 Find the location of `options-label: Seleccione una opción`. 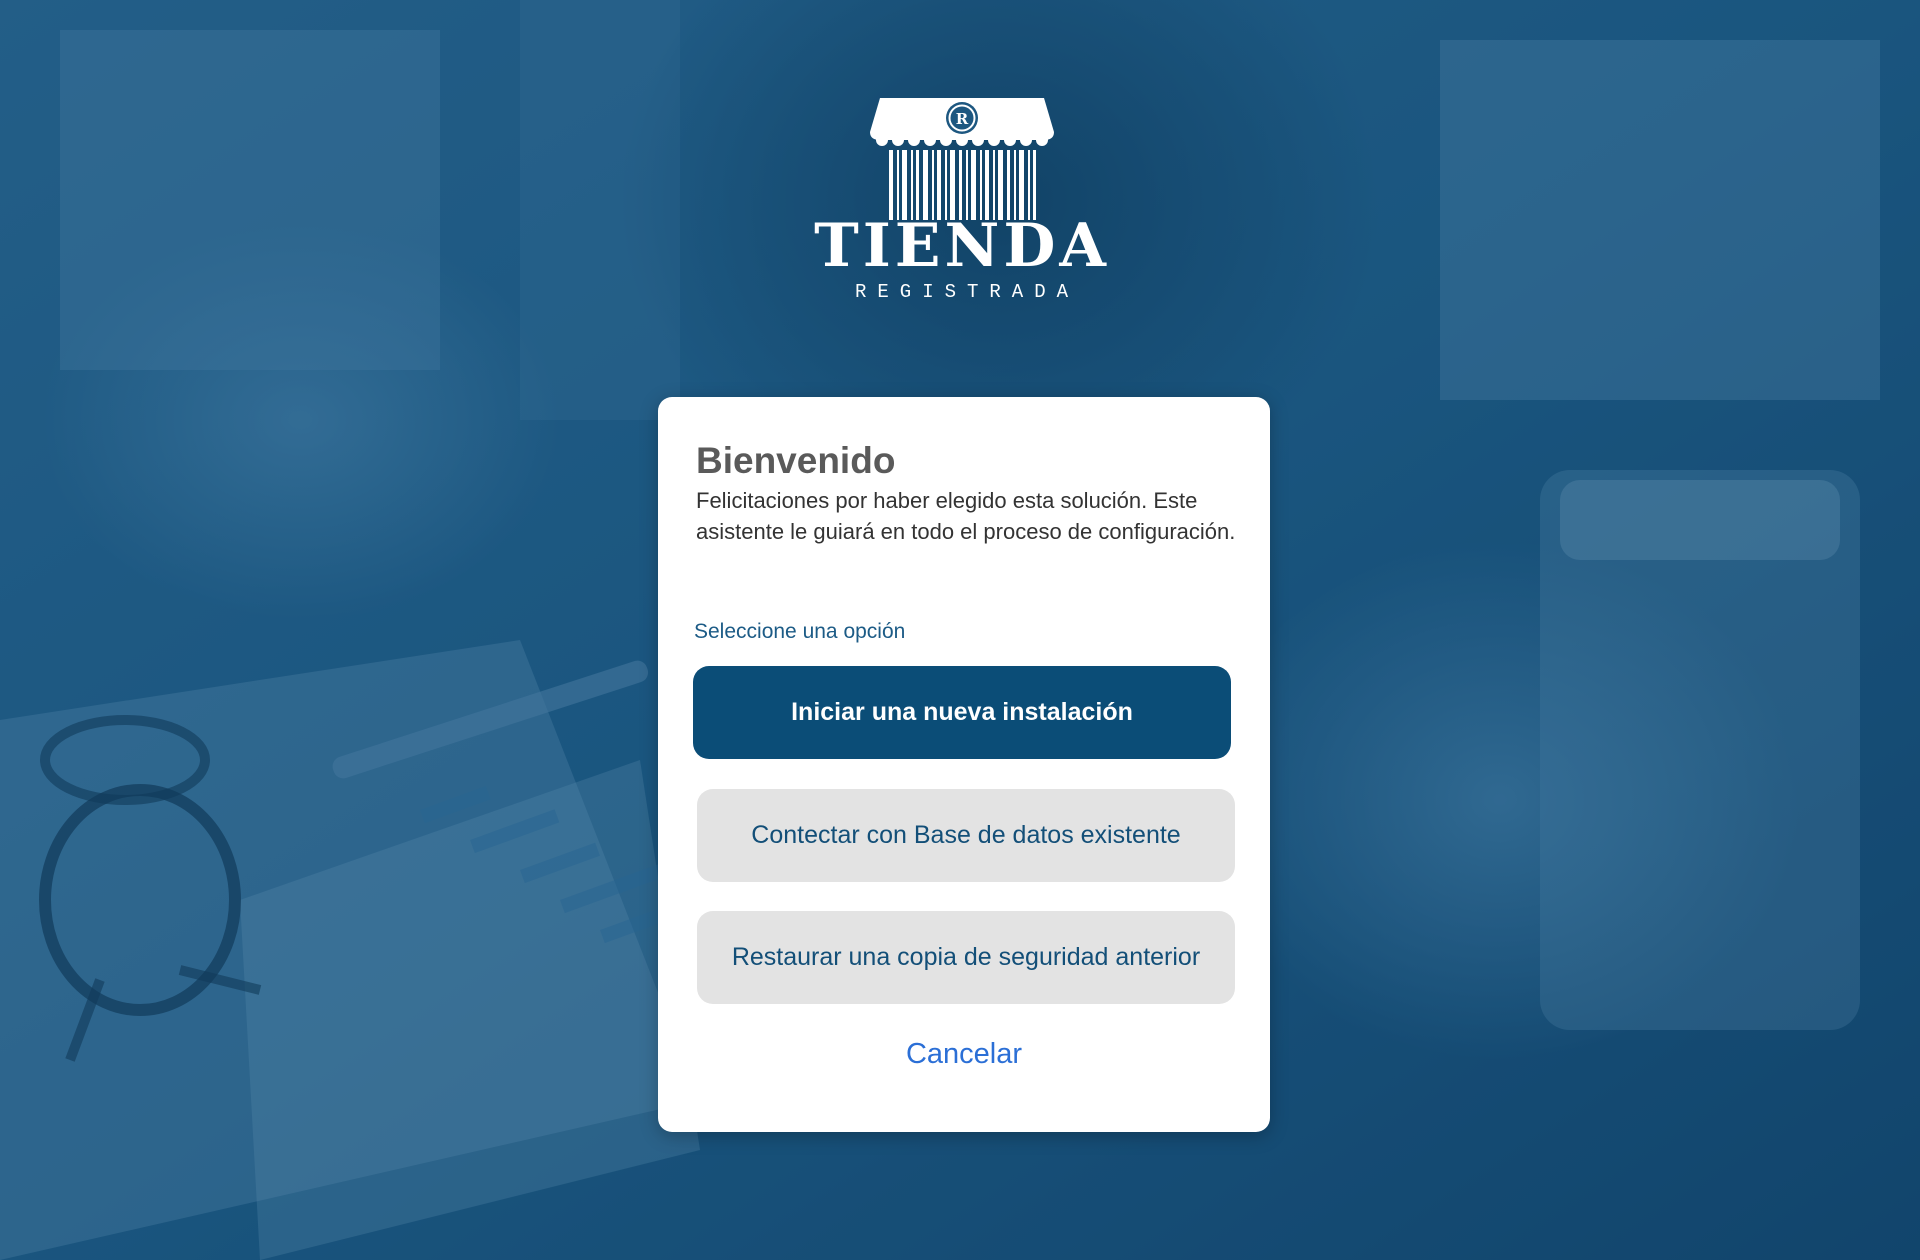

options-label: Seleccione una opción is located at coordinates (800, 631).